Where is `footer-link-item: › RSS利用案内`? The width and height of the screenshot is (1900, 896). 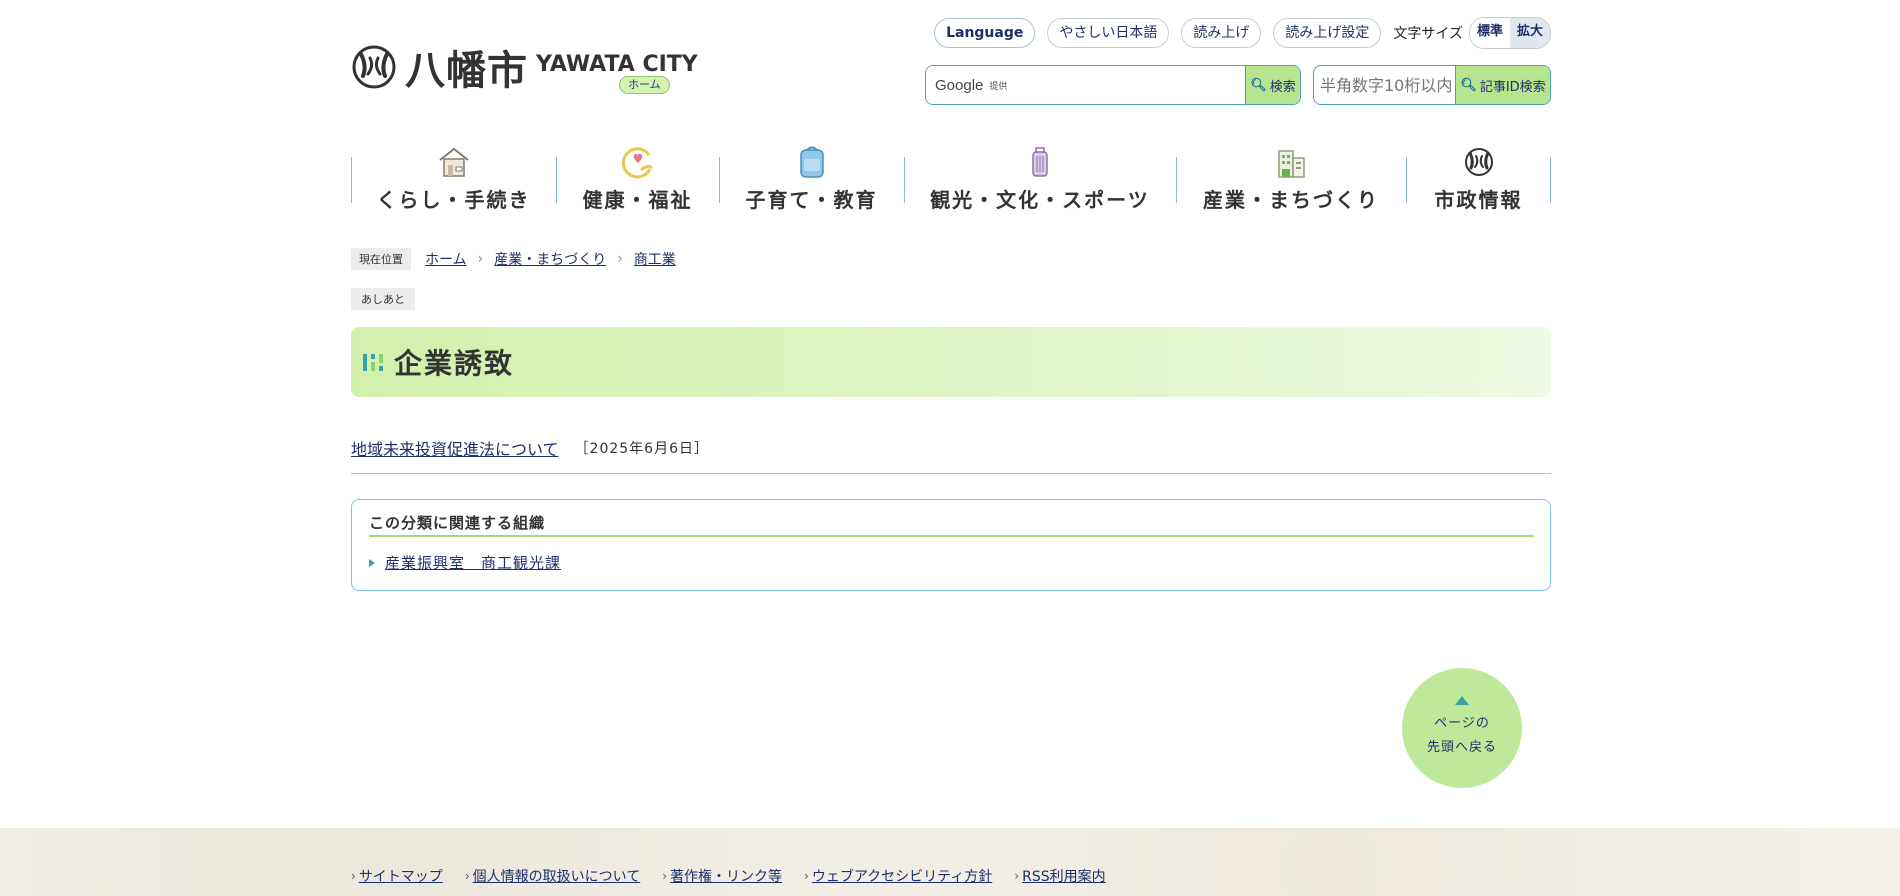
footer-link-item: › RSS利用案内 is located at coordinates (1059, 876).